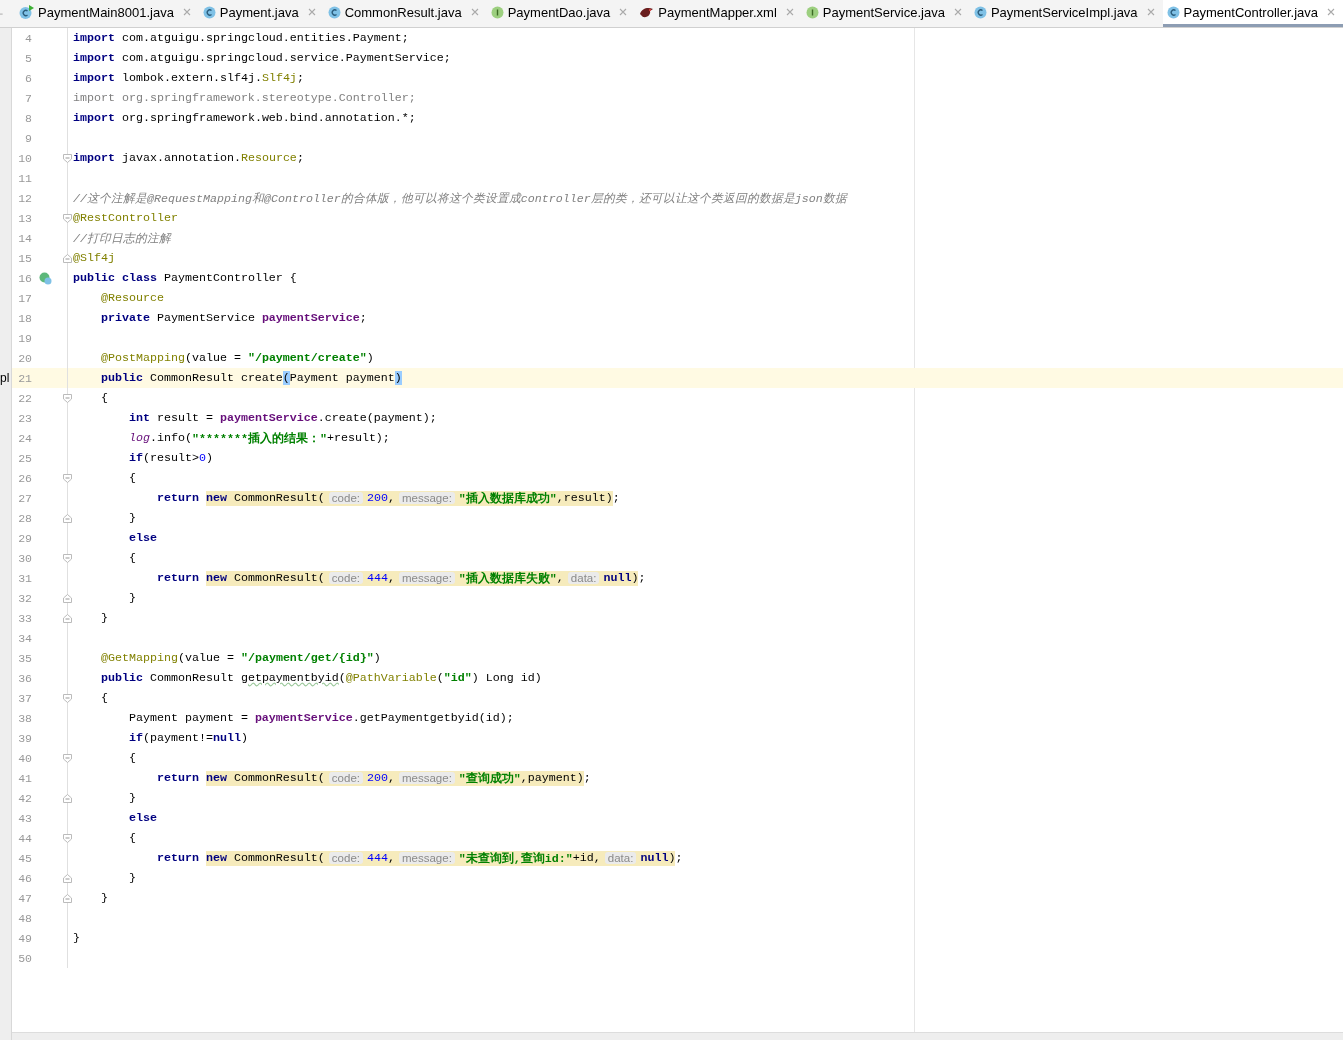 This screenshot has height=1040, width=1343. Describe the element at coordinates (170, 458) in the screenshot. I see `code-text: (result>` at that location.